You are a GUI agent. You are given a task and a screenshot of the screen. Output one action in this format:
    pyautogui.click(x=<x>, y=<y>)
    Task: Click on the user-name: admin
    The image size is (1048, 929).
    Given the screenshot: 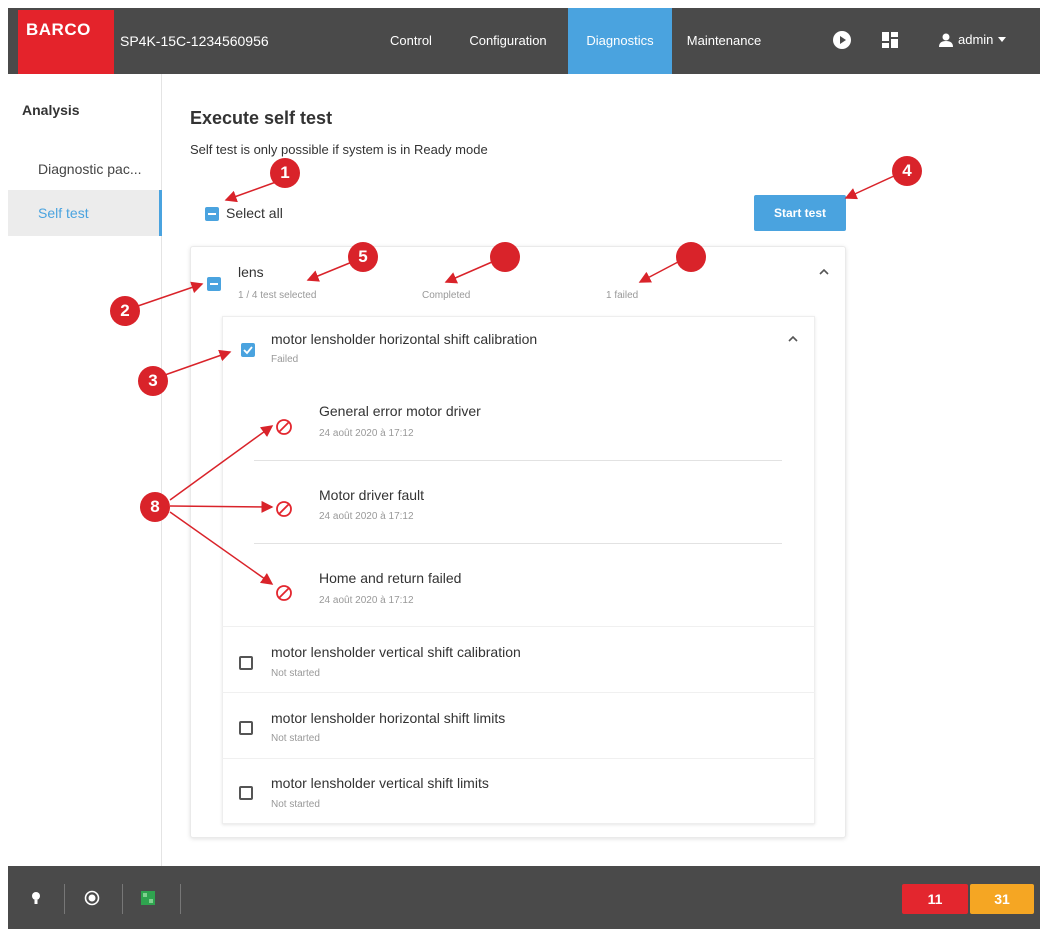 What is the action you would take?
    pyautogui.click(x=976, y=39)
    